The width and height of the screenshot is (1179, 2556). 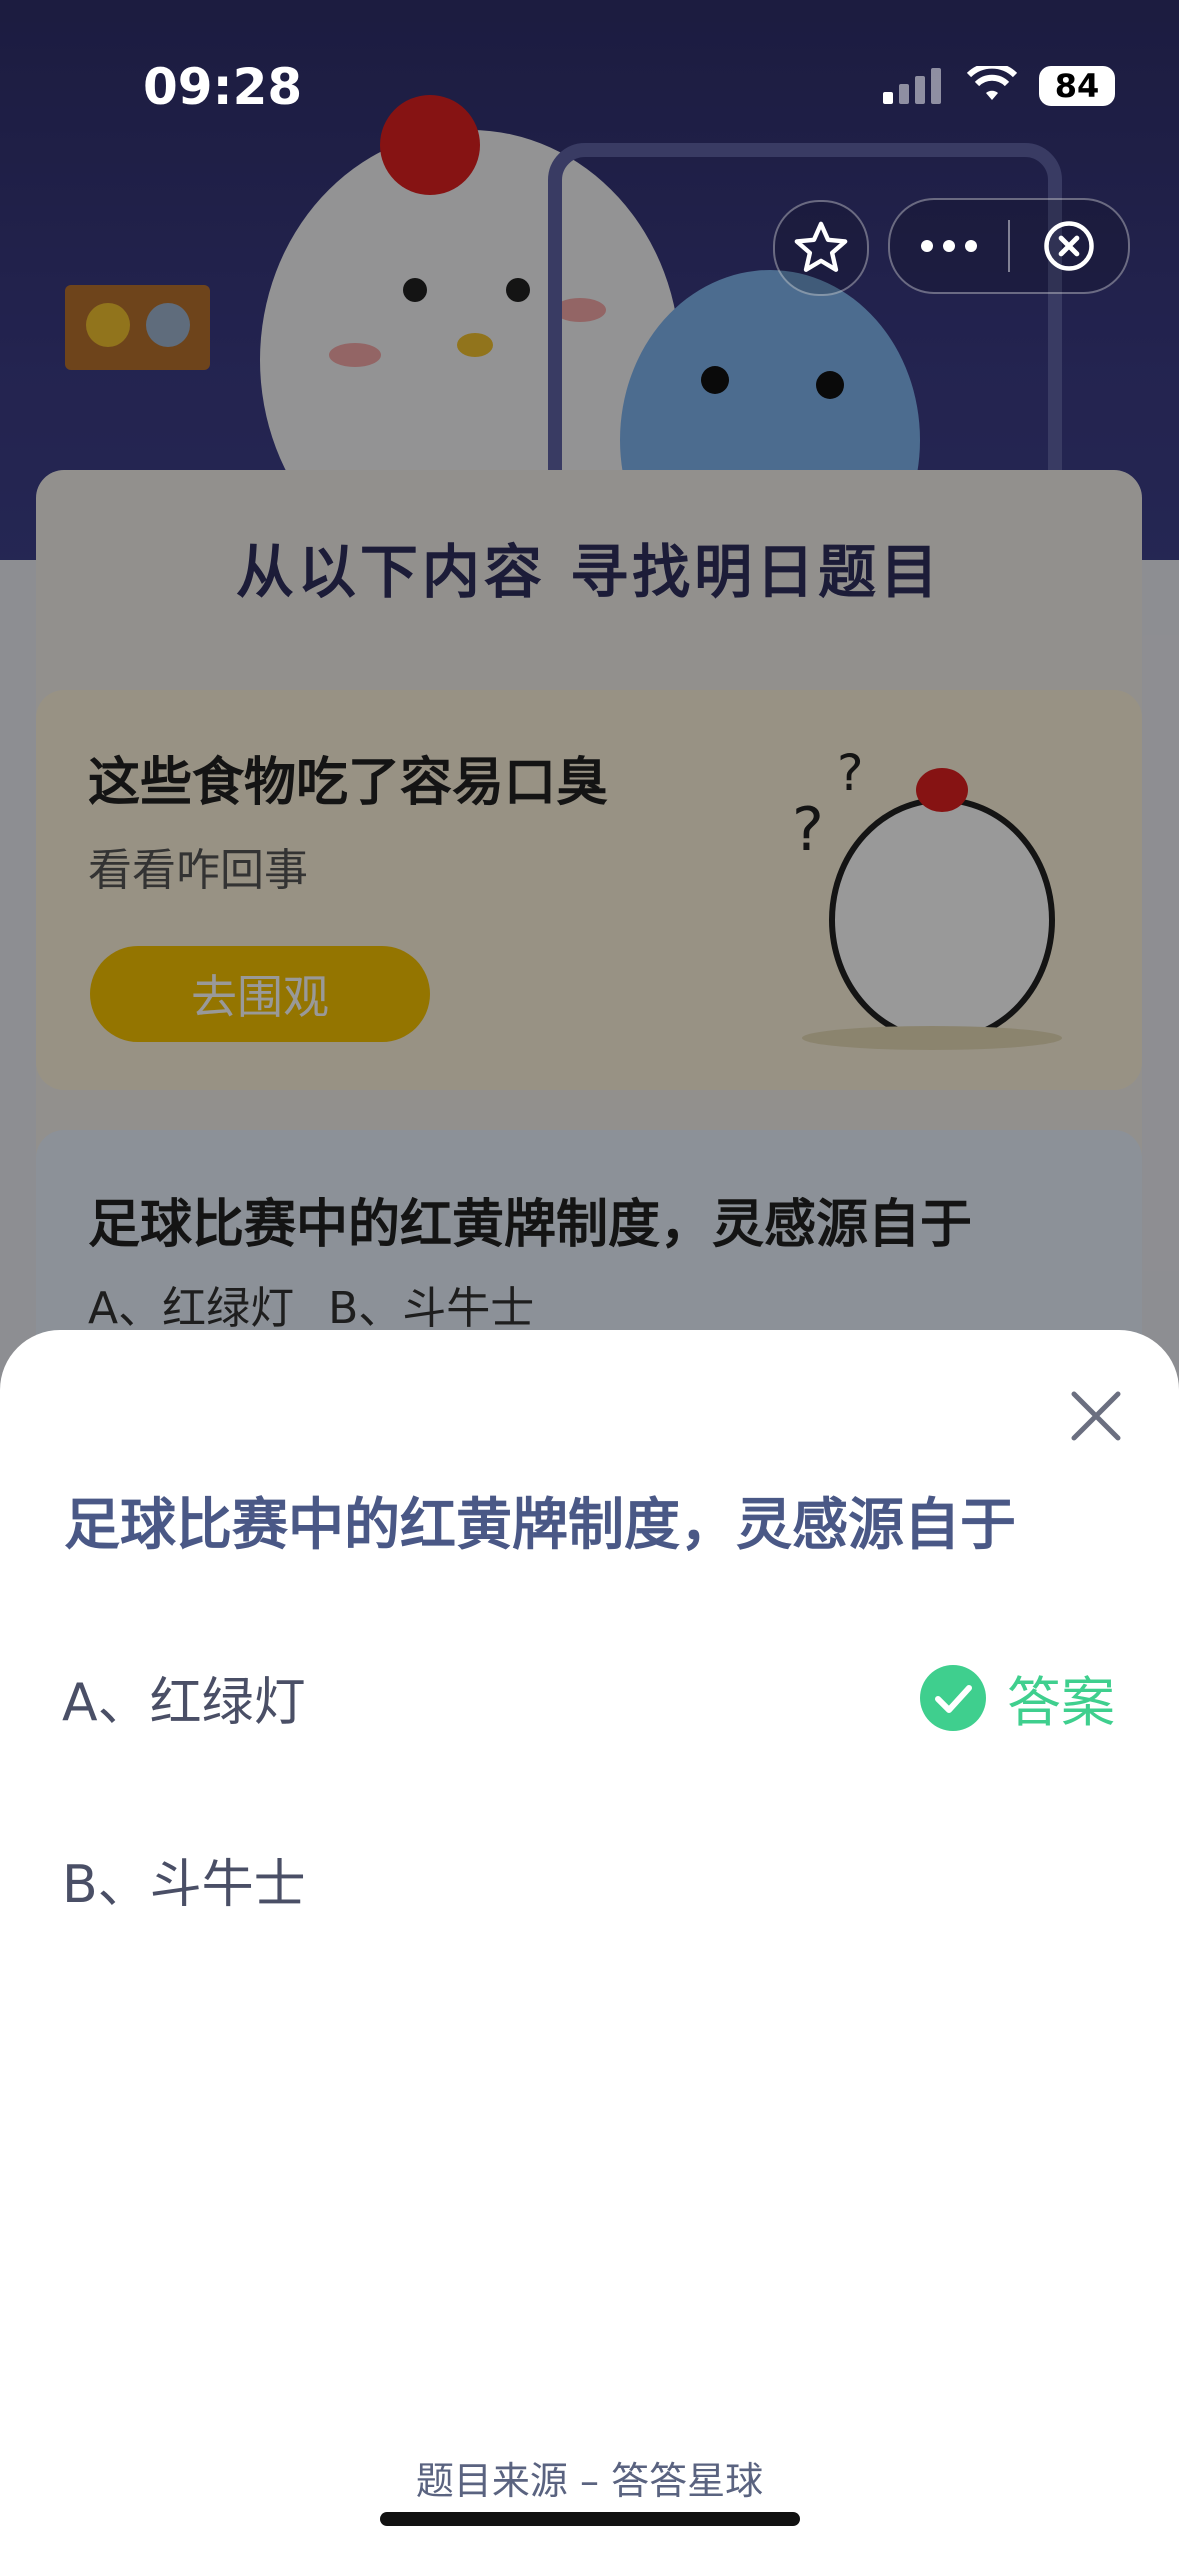 I want to click on more-icon, so click(x=949, y=246).